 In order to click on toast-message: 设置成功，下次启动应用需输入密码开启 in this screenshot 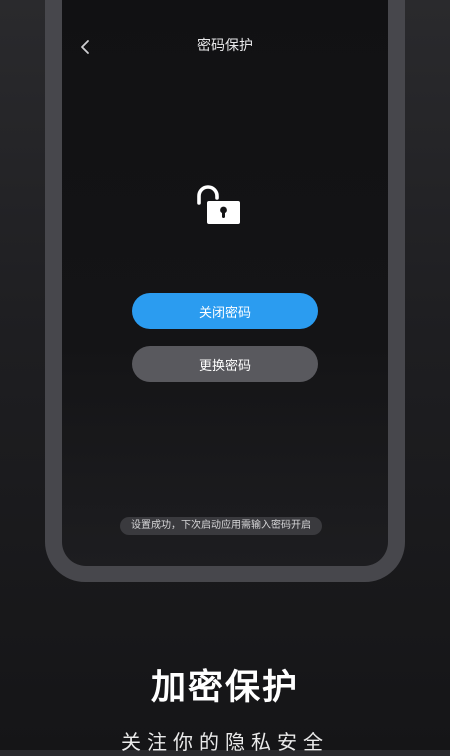, I will do `click(221, 526)`.